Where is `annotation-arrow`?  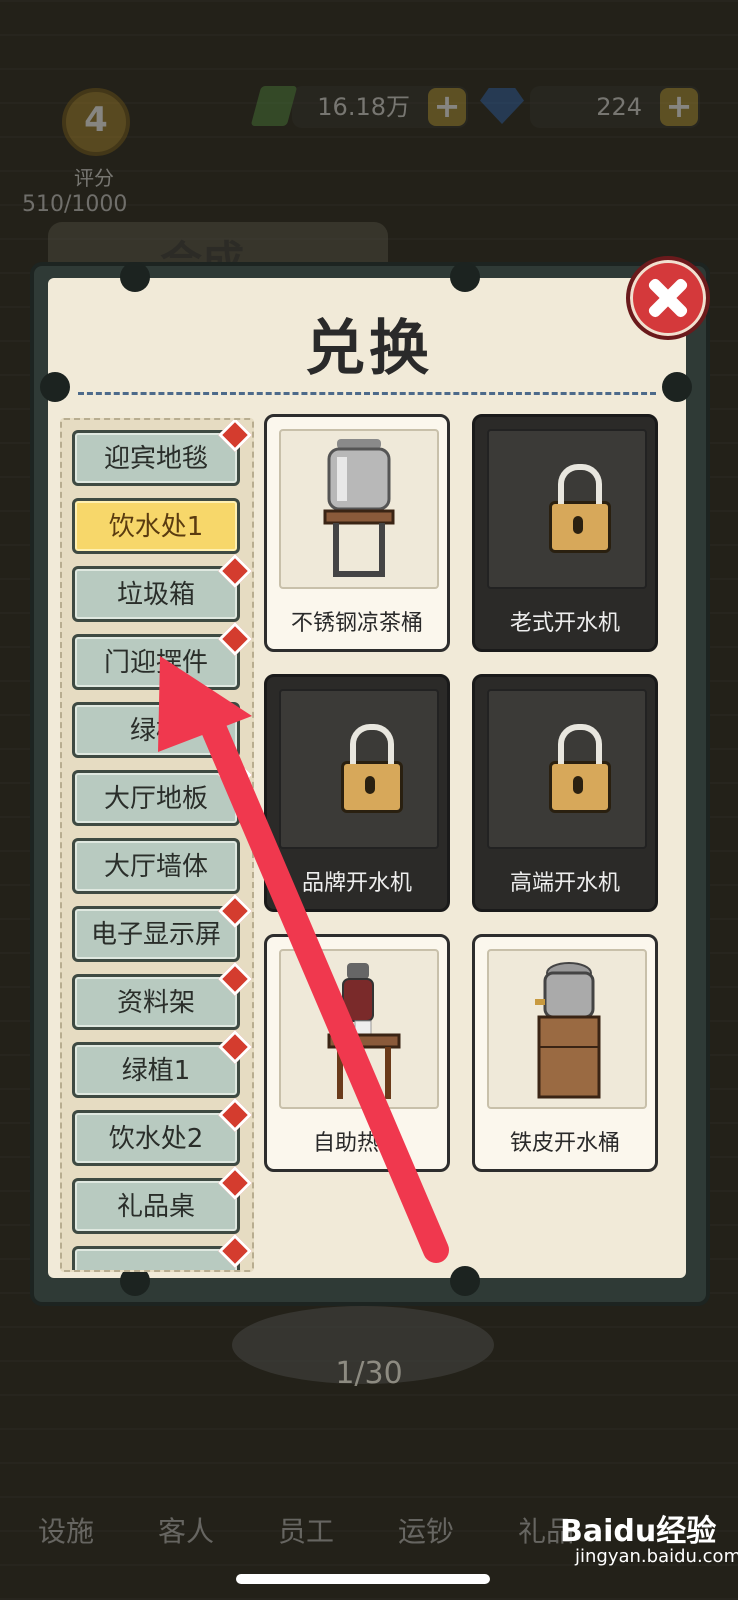 annotation-arrow is located at coordinates (303, 959).